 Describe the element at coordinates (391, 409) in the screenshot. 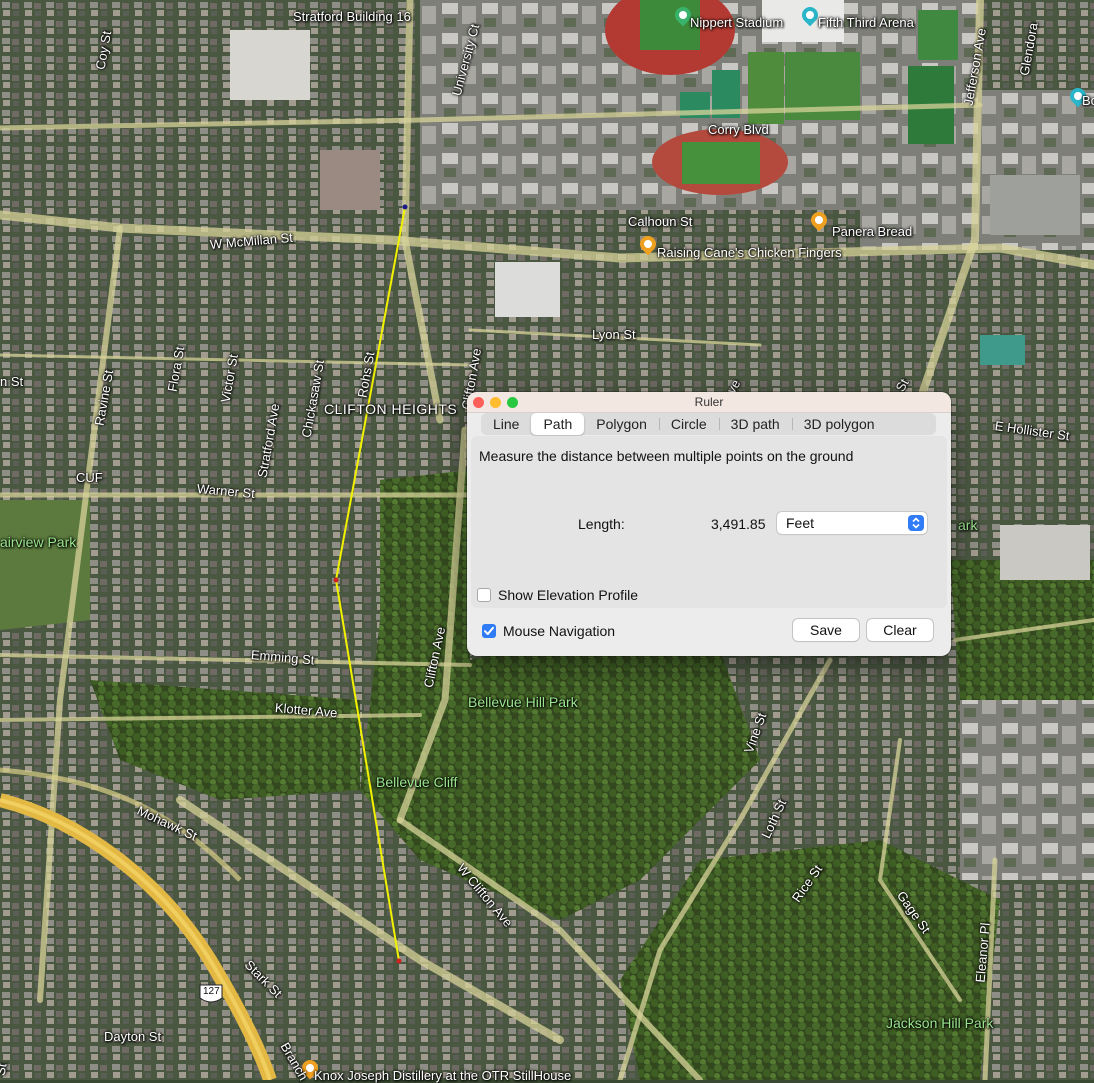

I see `map-label: CLIFTON HEIGHTS` at that location.